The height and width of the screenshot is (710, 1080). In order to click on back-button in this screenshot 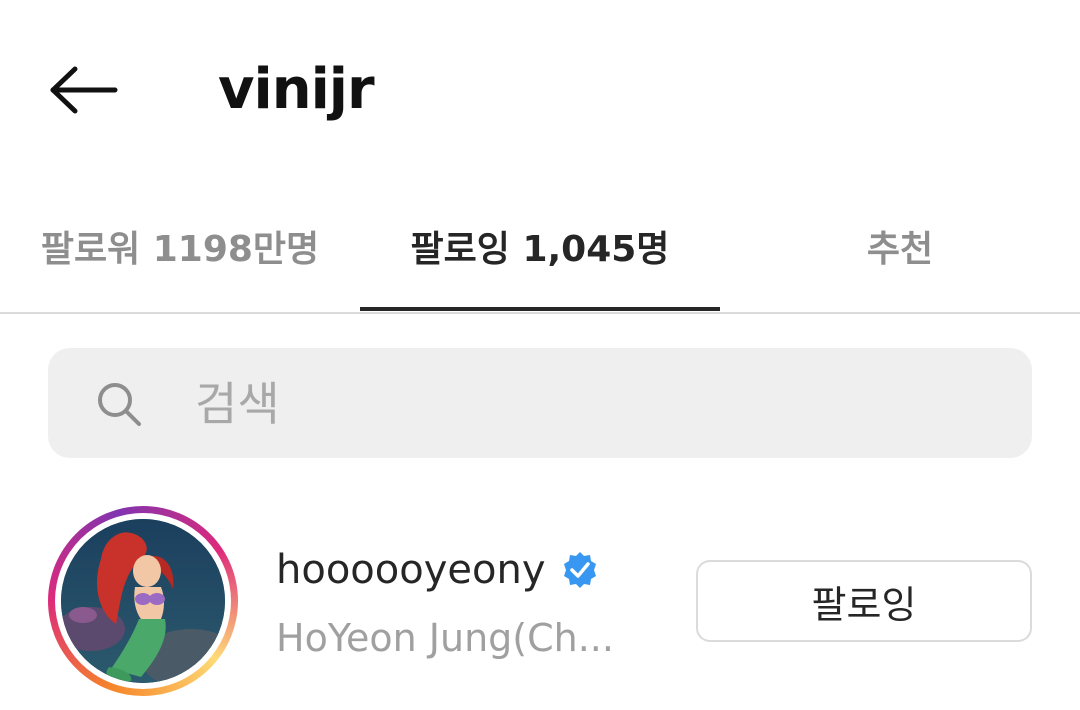, I will do `click(84, 90)`.